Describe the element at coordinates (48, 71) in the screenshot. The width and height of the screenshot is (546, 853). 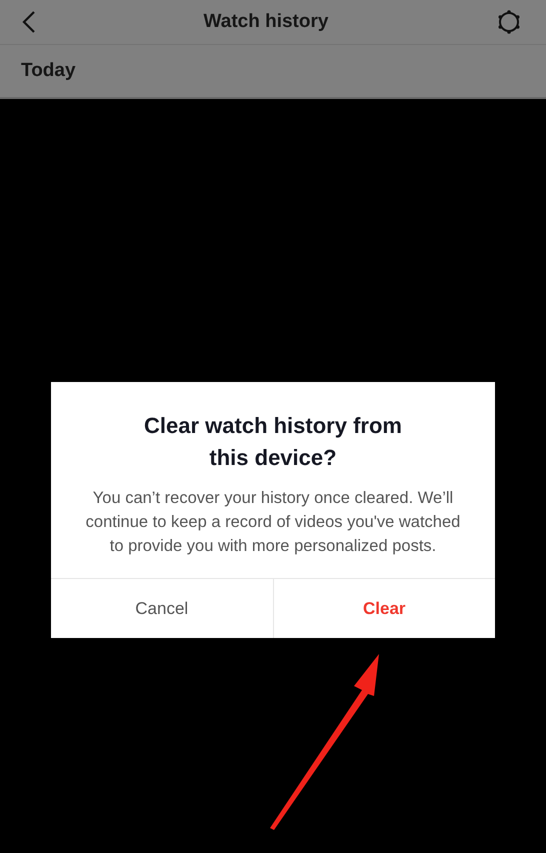
I see `section-title: Today` at that location.